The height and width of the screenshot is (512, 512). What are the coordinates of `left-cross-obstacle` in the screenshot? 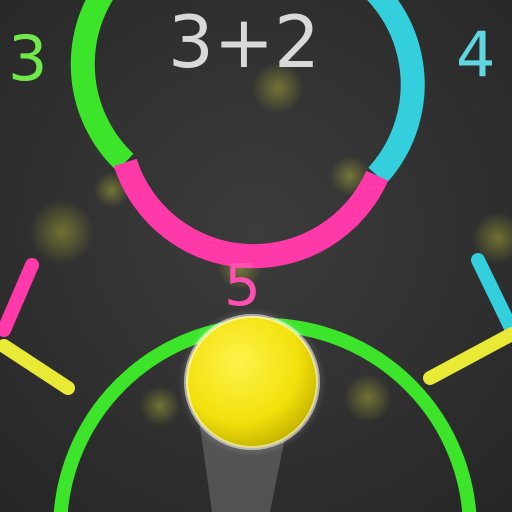 It's located at (37, 326).